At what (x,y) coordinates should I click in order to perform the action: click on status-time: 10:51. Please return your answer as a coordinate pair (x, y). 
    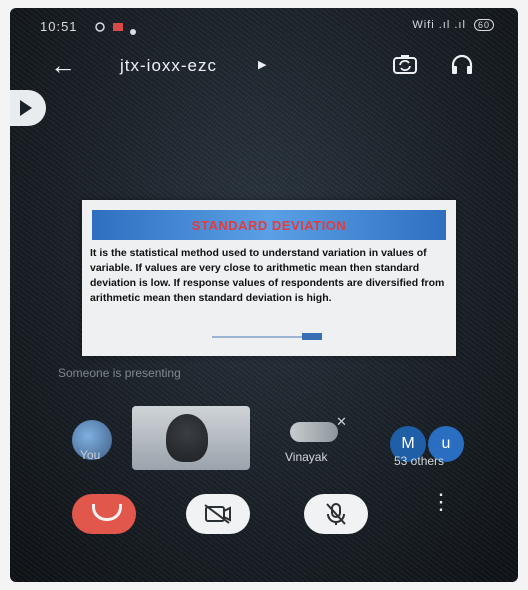
    Looking at the image, I should click on (59, 26).